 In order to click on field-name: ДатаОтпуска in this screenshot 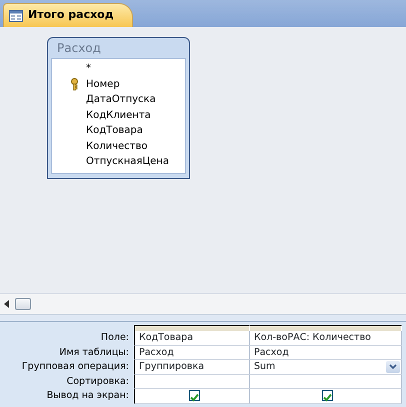, I will do `click(121, 100)`.